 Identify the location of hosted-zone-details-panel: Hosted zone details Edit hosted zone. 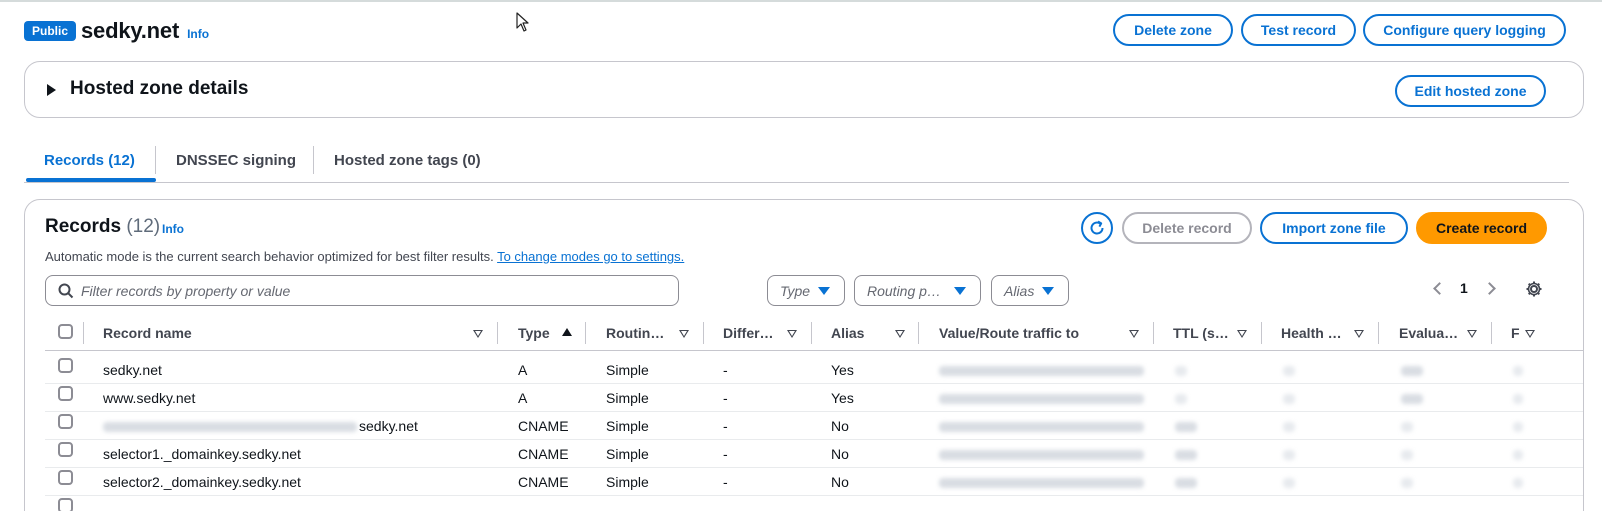
(804, 89).